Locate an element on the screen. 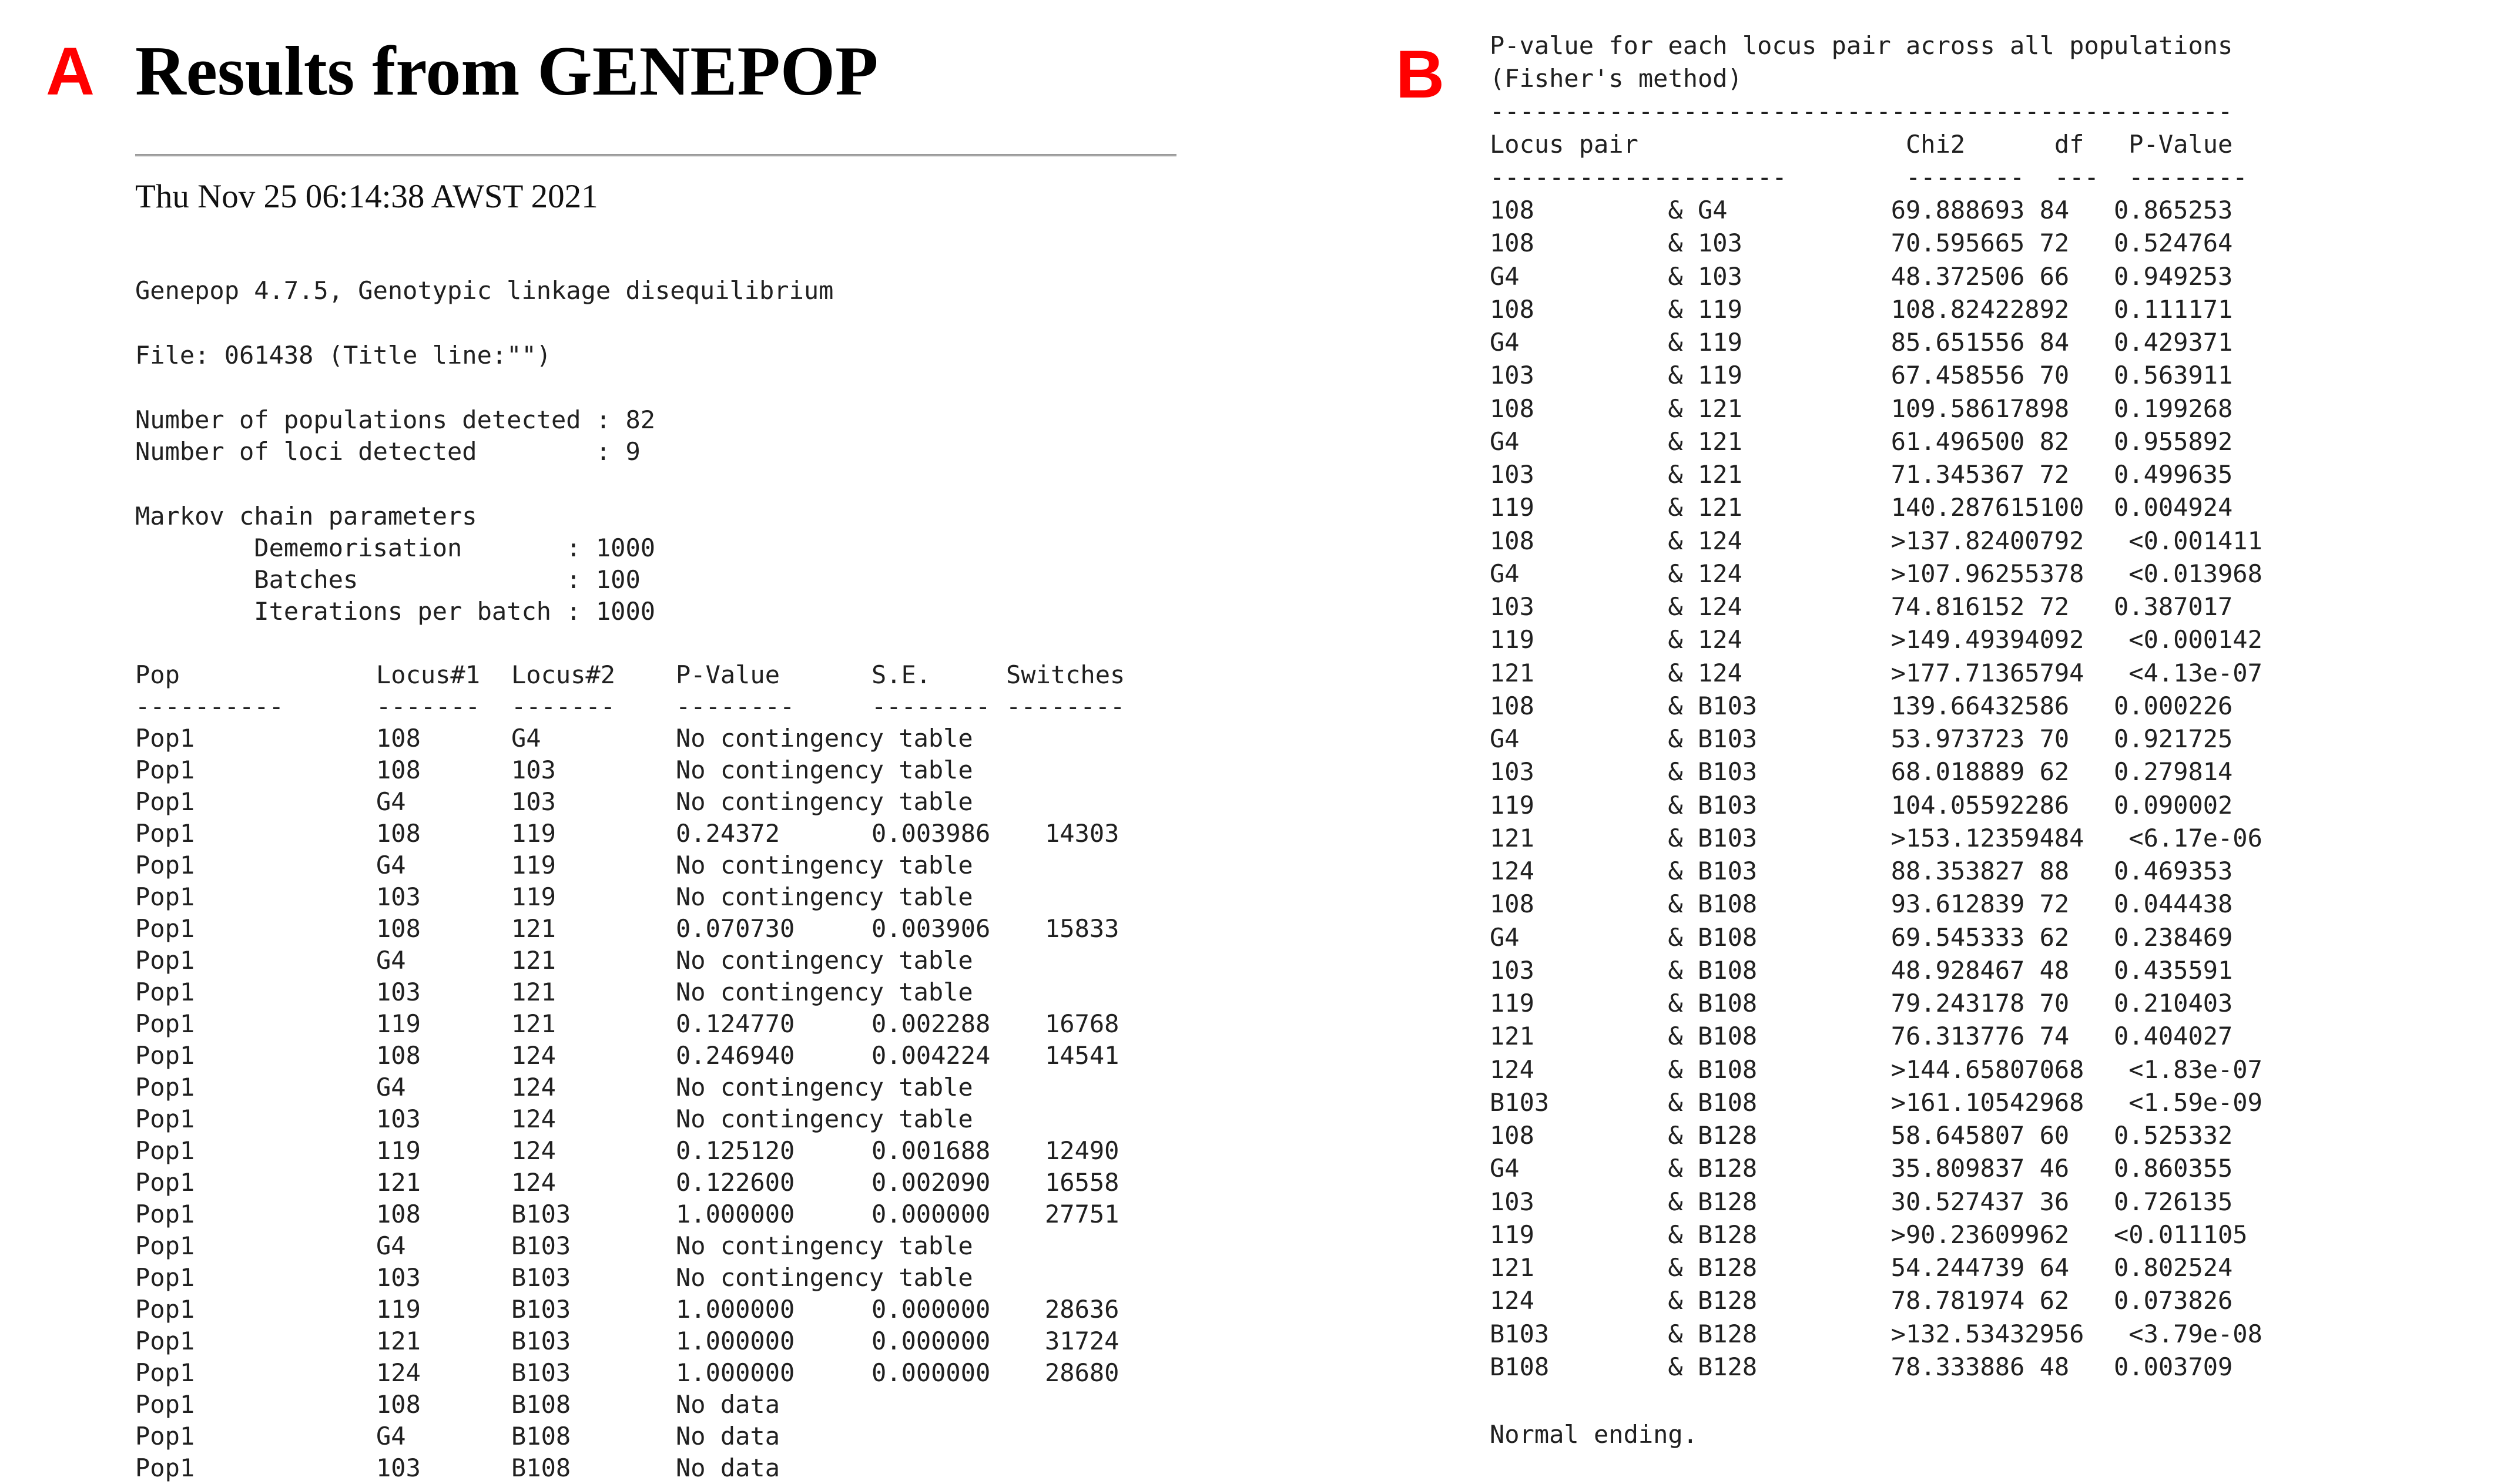 This screenshot has width=2494, height=1484. locus-pair-row: 121 & B108 76.313776 74 0.404027 is located at coordinates (1861, 1036).